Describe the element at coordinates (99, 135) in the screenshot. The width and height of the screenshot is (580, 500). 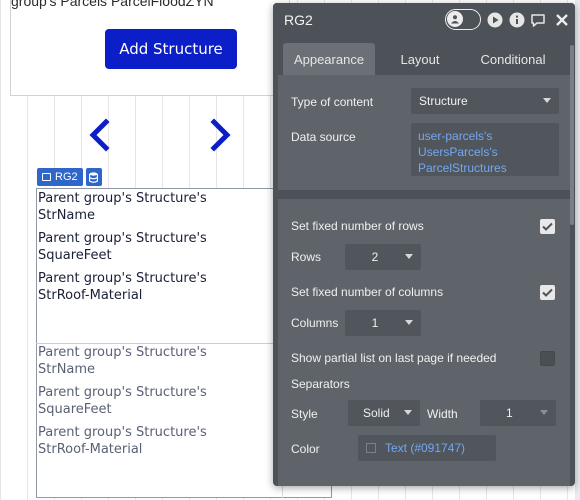
I see `chevron-left-icon` at that location.